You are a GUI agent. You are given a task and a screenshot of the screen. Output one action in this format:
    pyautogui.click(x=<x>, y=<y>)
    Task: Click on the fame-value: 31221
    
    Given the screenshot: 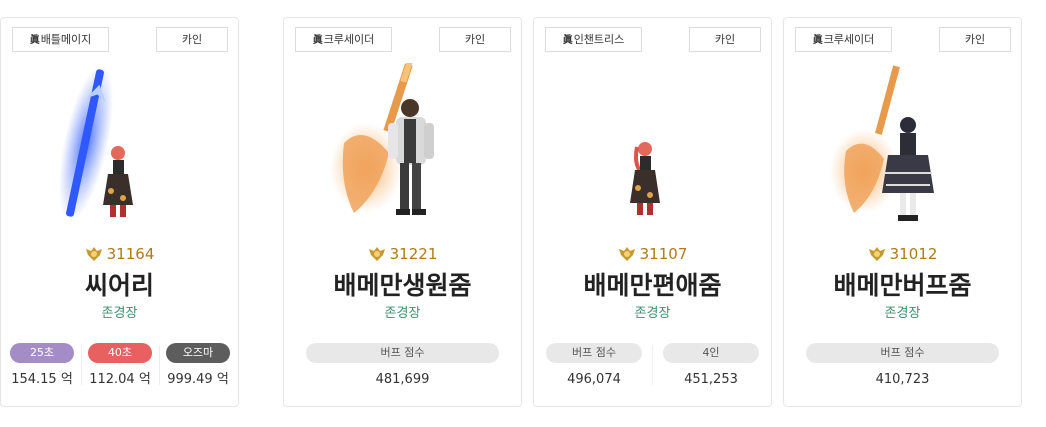 What is the action you would take?
    pyautogui.click(x=413, y=254)
    